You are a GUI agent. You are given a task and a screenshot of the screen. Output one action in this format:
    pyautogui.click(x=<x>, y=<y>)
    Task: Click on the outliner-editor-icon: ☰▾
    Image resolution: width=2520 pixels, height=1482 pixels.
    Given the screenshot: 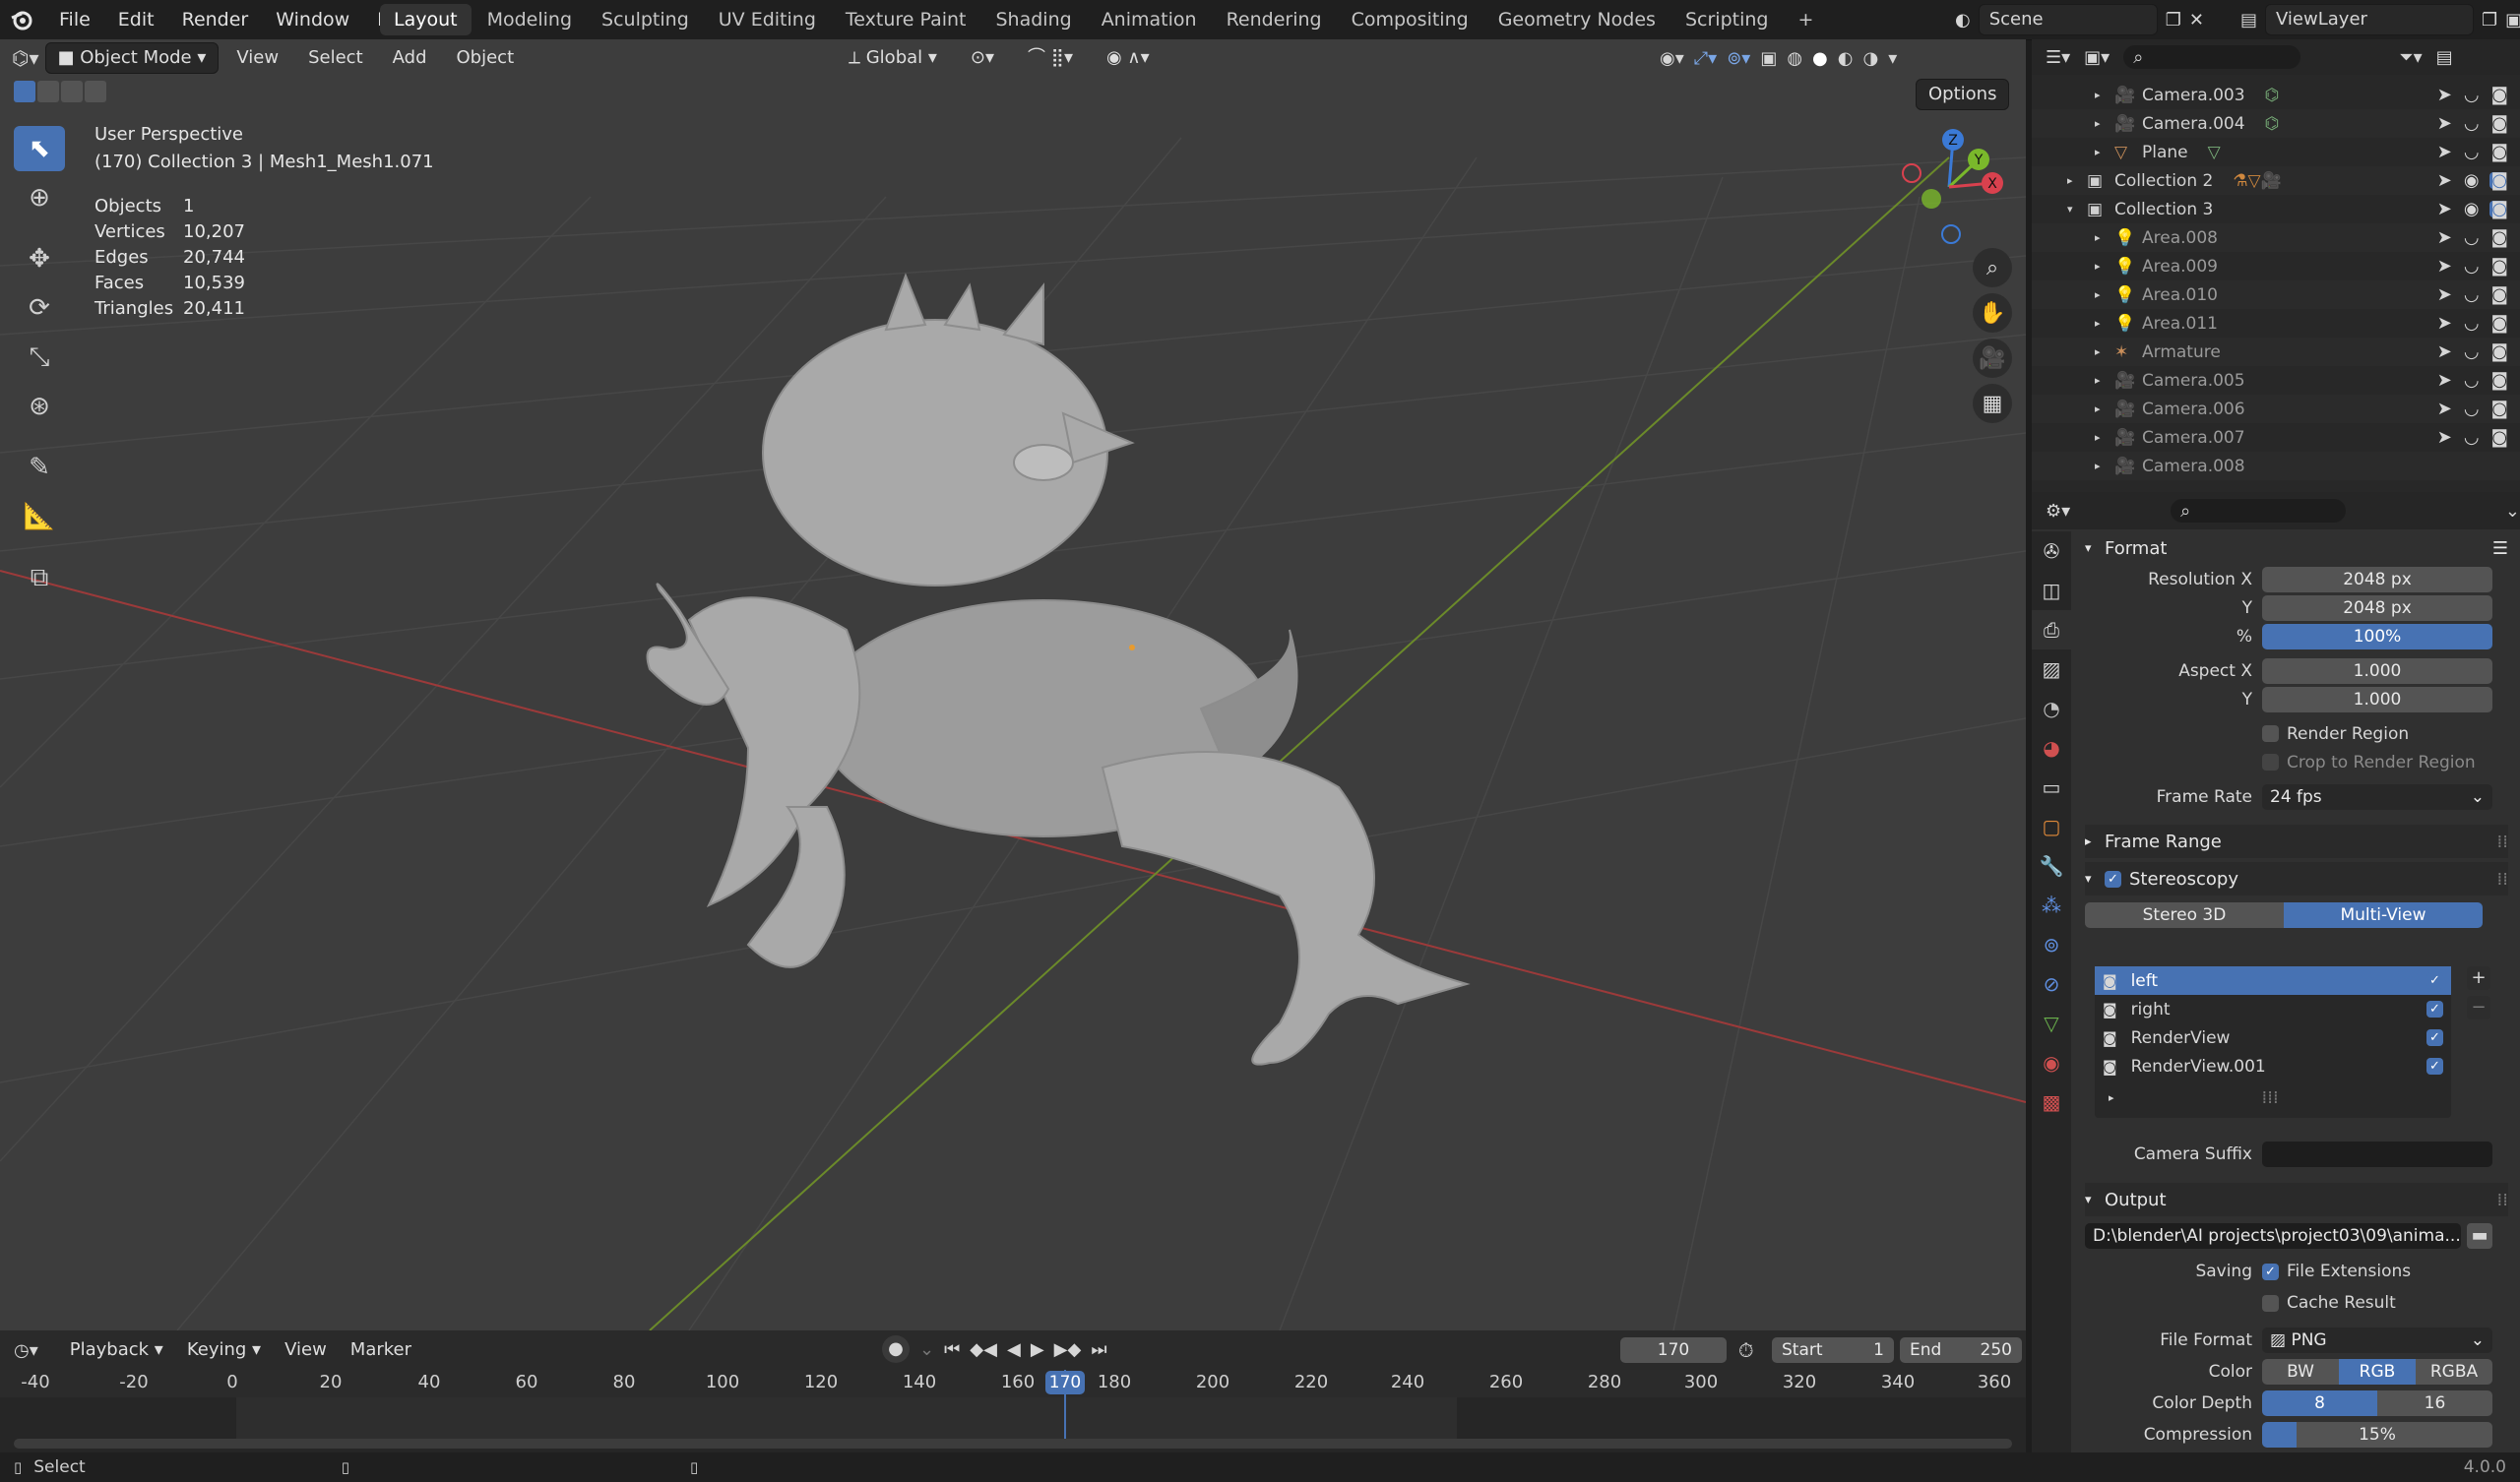 What is the action you would take?
    pyautogui.click(x=2058, y=57)
    